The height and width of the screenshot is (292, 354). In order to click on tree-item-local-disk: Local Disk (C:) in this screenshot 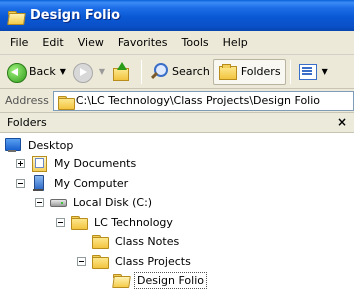, I will do `click(94, 202)`.